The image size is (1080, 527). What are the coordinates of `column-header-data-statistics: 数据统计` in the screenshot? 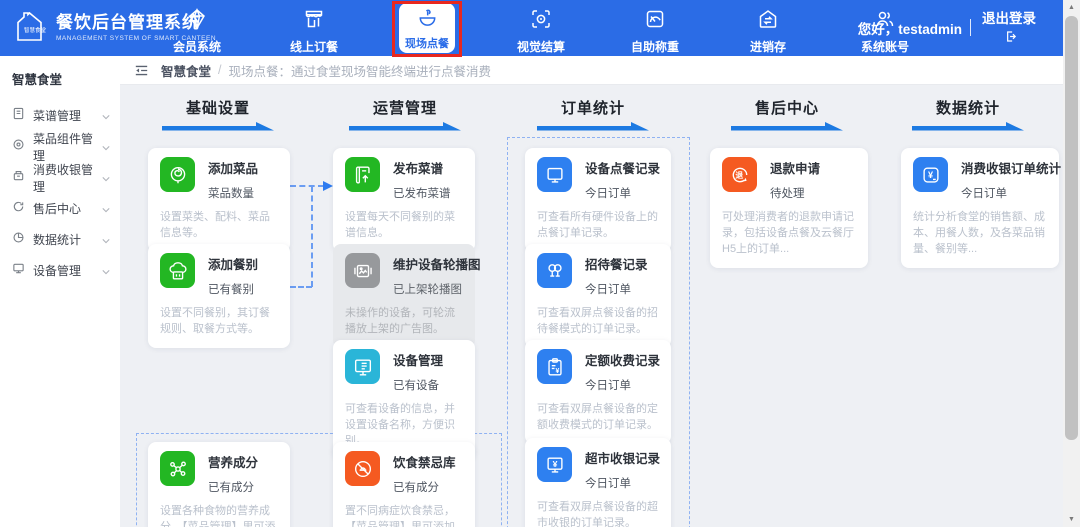 It's located at (968, 114).